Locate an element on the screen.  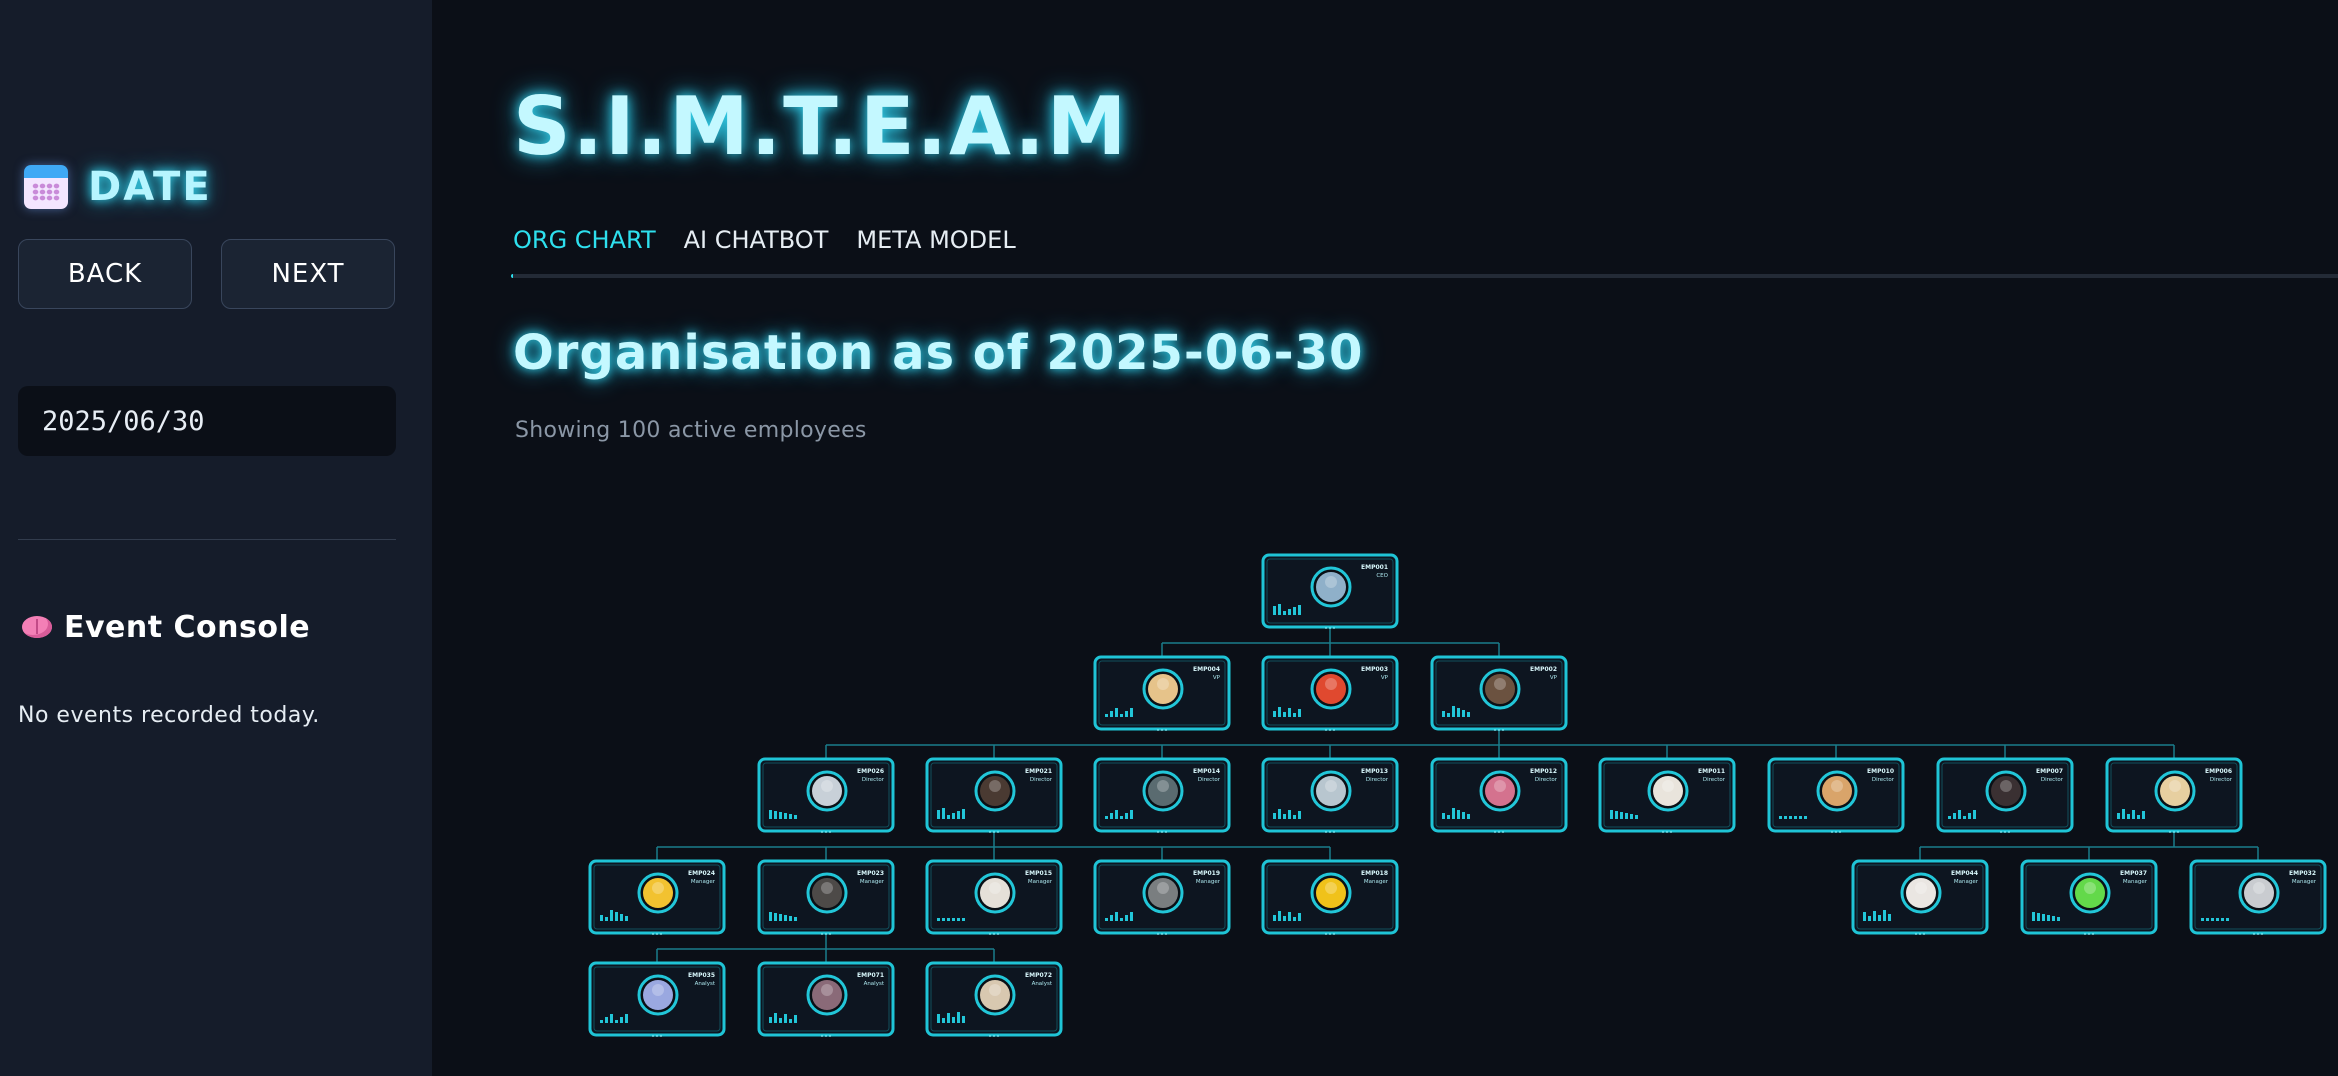
employee-id: EMP013 is located at coordinates (1374, 771).